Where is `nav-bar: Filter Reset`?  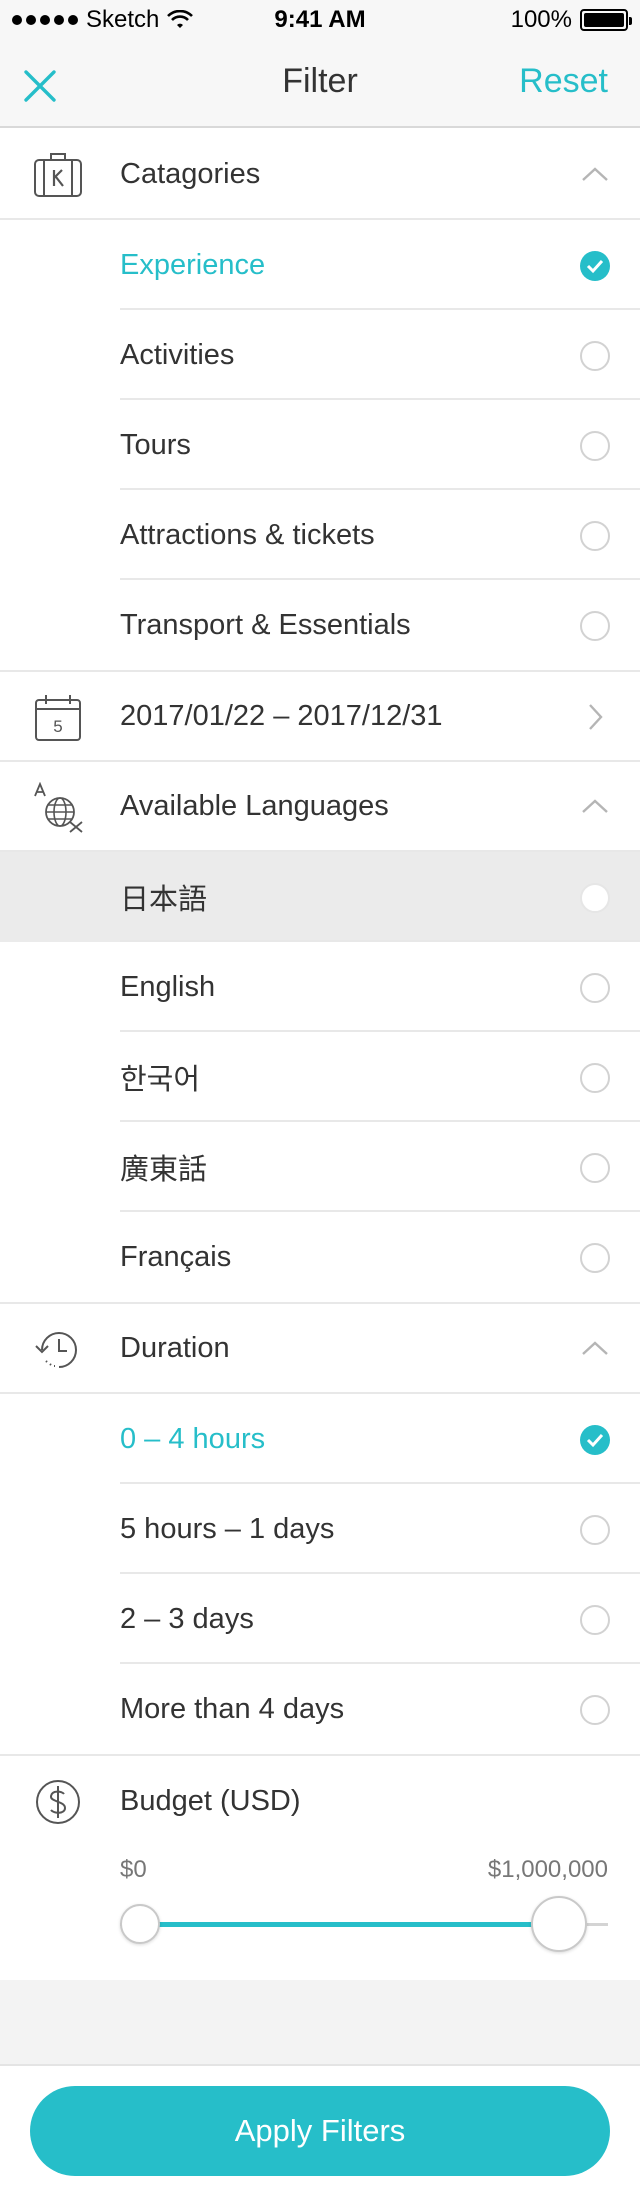
nav-bar: Filter Reset is located at coordinates (320, 84).